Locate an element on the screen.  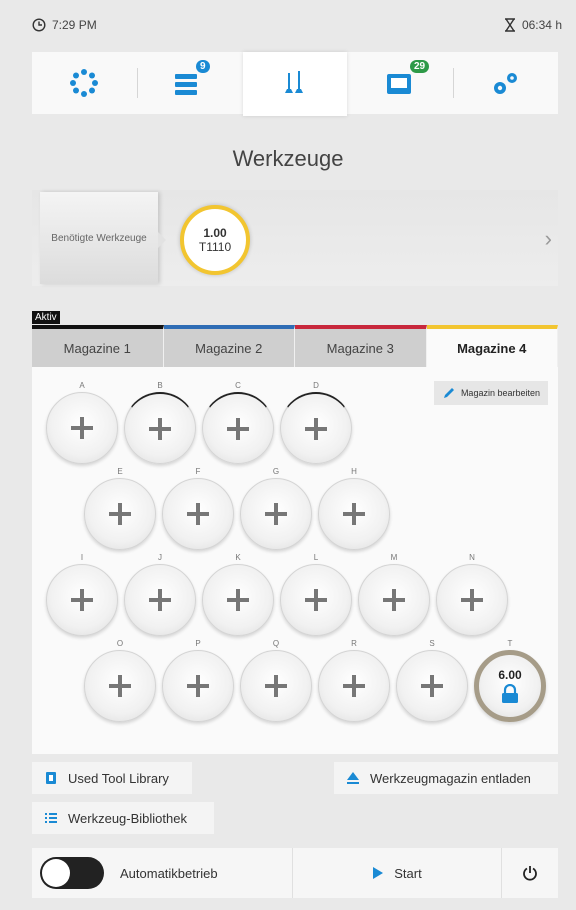
lock-icon is located at coordinates (510, 693).